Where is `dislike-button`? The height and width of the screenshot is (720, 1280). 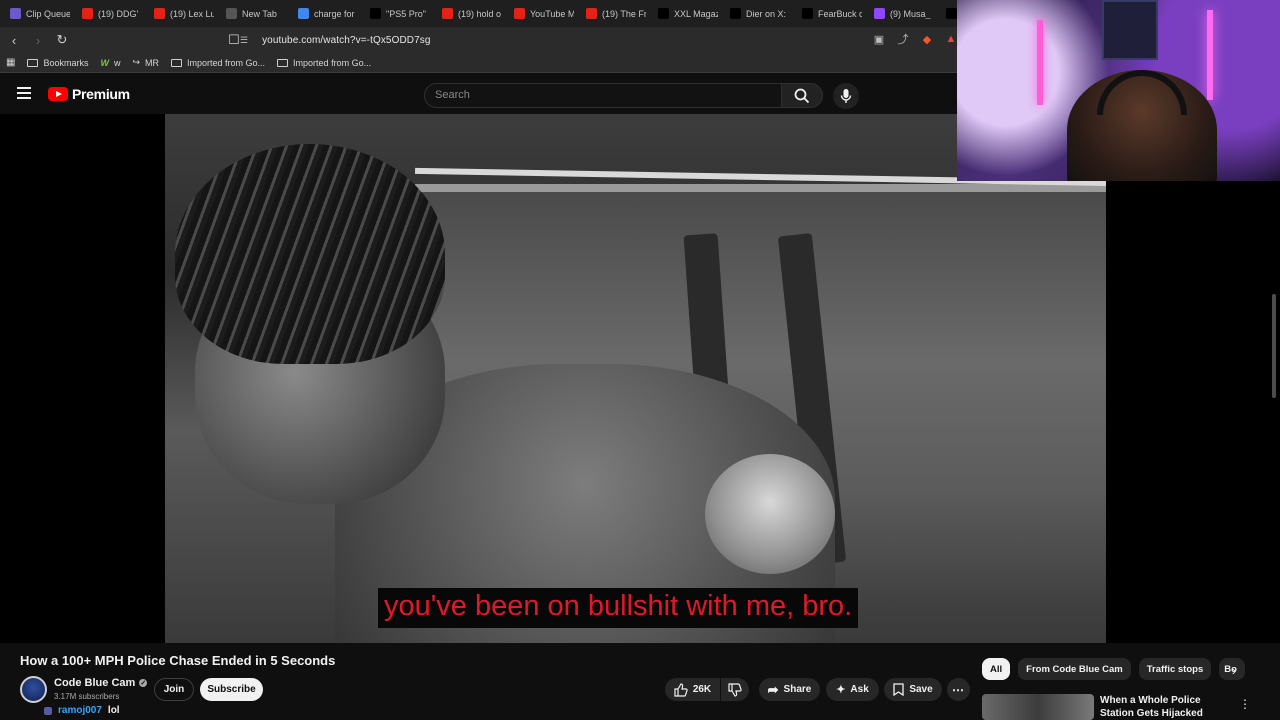 dislike-button is located at coordinates (735, 689).